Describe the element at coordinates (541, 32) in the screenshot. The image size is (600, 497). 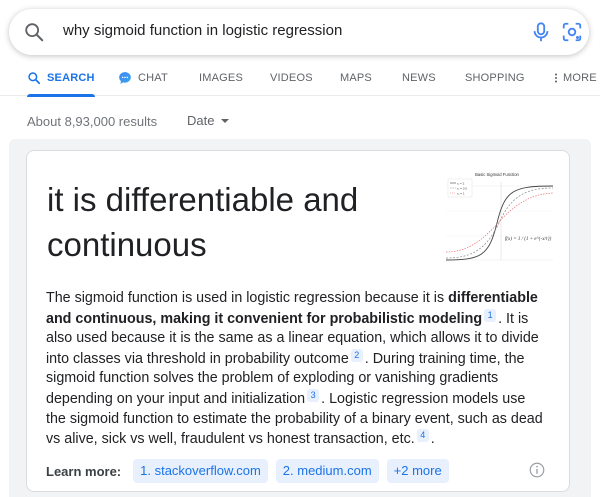
I see `mic-icon` at that location.